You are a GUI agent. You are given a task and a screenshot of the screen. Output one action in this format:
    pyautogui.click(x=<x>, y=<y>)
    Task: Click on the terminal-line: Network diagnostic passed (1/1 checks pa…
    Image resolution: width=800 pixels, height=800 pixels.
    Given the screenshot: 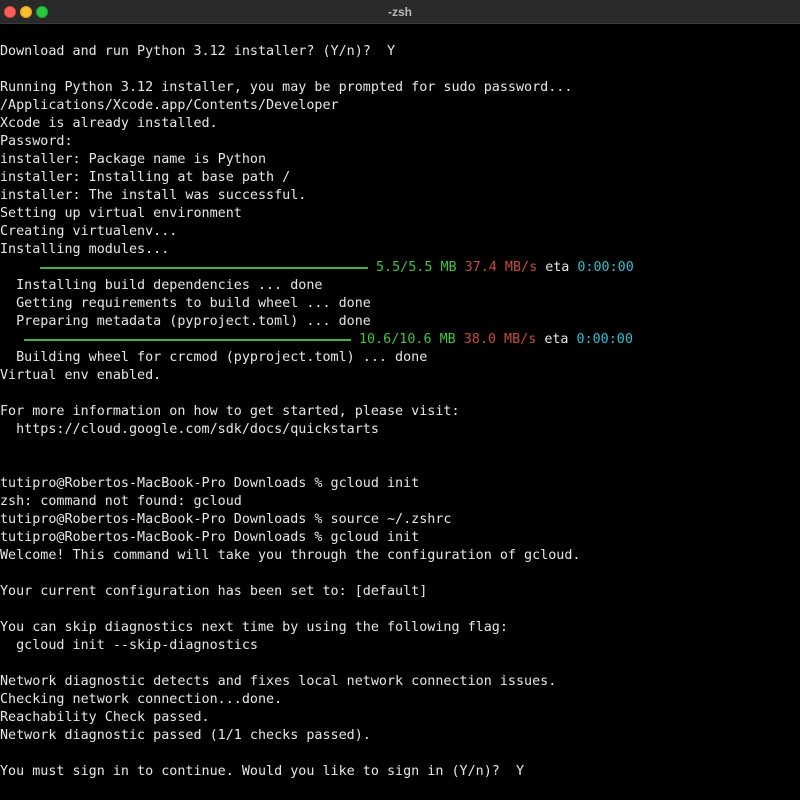 What is the action you would take?
    pyautogui.click(x=185, y=735)
    